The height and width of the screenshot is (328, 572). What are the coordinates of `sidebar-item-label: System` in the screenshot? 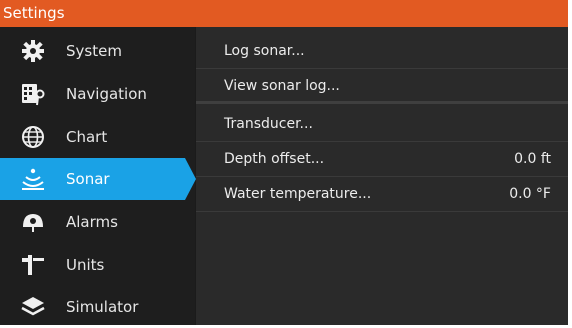 It's located at (94, 51).